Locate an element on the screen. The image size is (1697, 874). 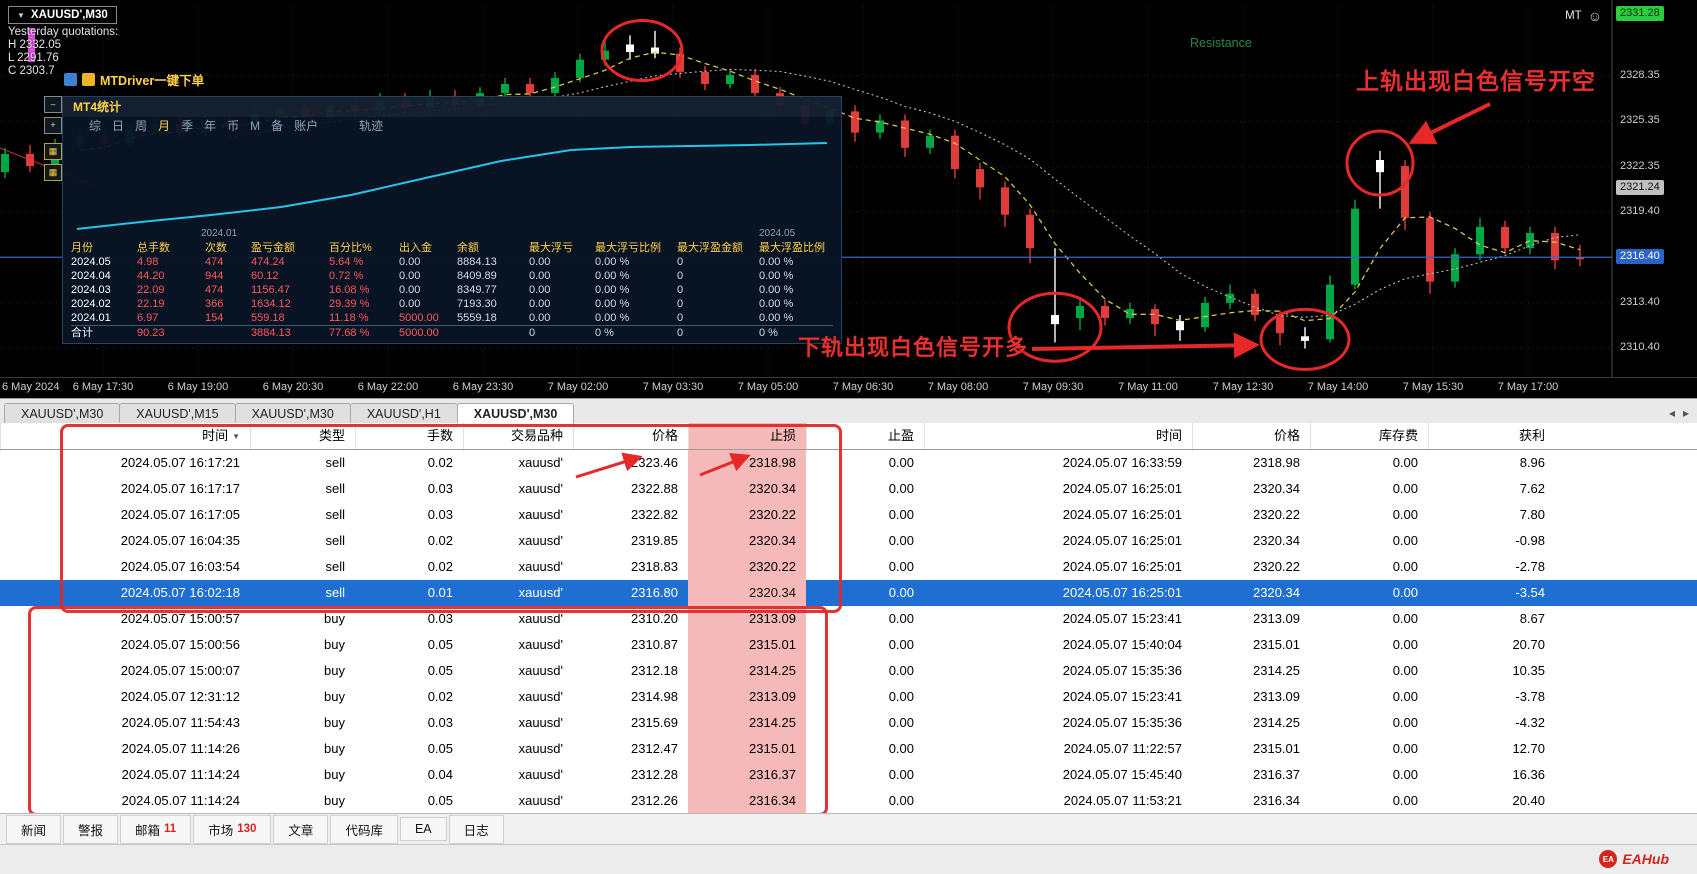
history-cell: 7.62 is located at coordinates (1532, 488).